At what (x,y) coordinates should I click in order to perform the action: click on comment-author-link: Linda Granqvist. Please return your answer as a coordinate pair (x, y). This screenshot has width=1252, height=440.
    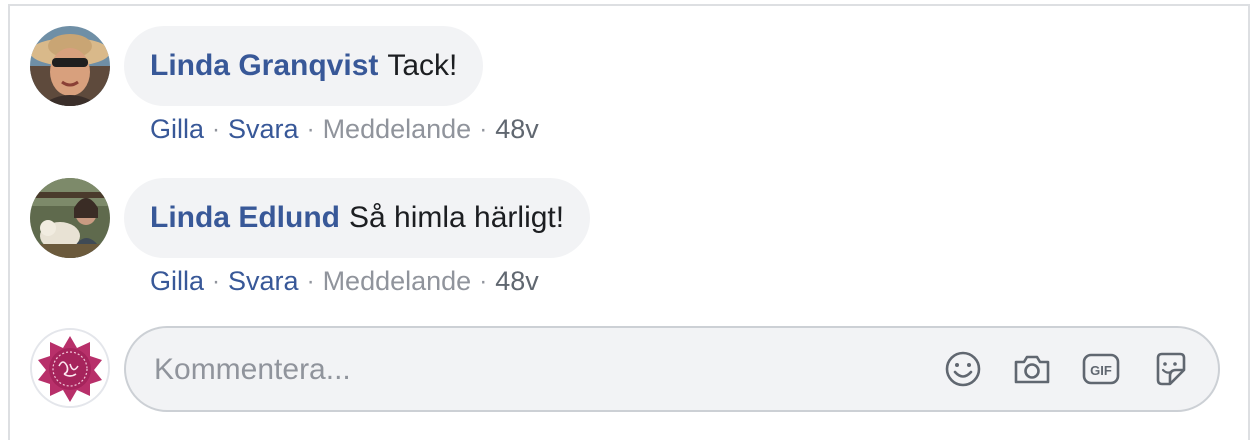
    Looking at the image, I should click on (264, 66).